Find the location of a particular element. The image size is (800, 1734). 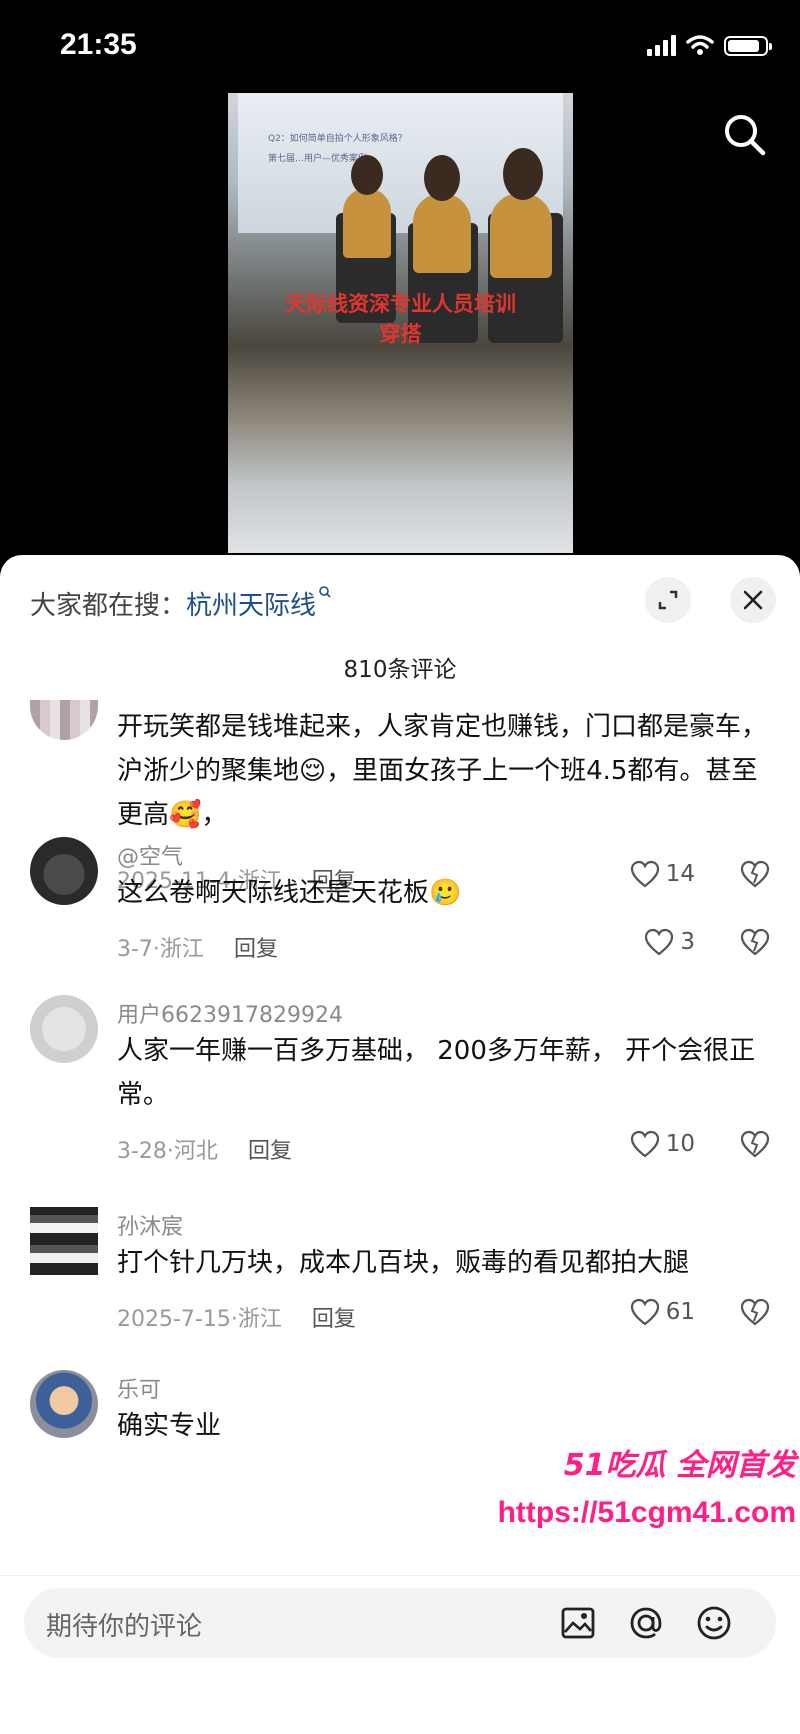

like-count: 3 is located at coordinates (687, 942).